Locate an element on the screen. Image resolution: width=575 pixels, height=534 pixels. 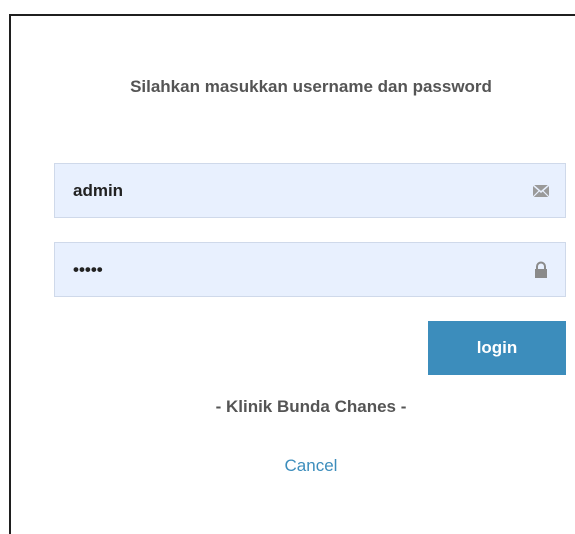
clinic-name: - Klinik Bunda Chanes - is located at coordinates (311, 406).